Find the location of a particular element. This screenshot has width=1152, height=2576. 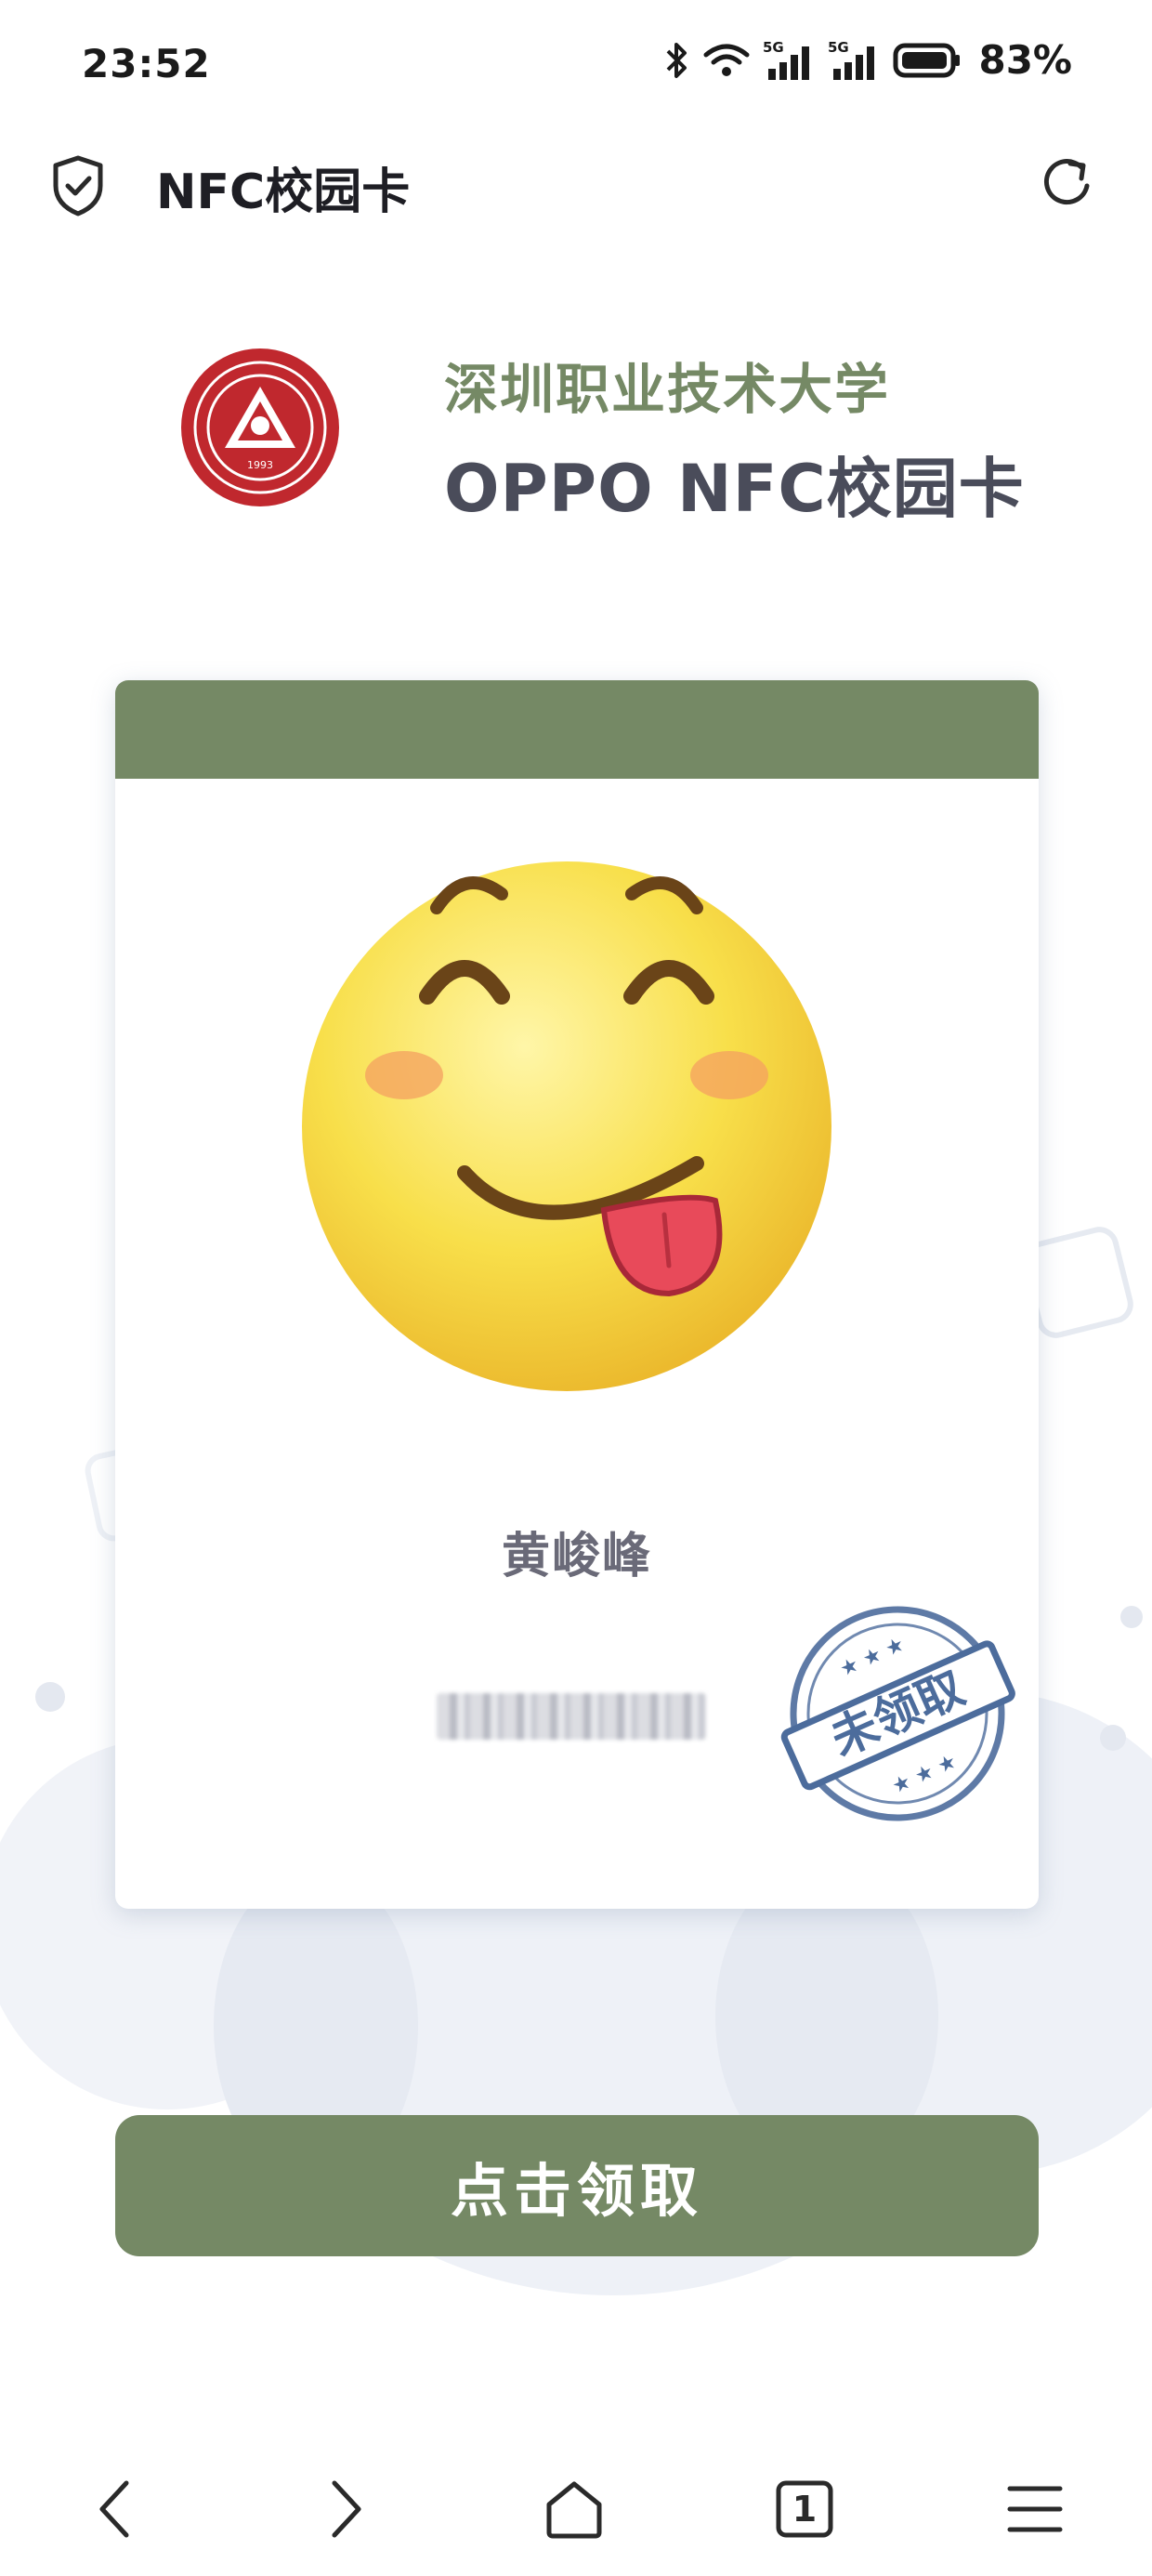

university-logo: 1993 is located at coordinates (260, 427).